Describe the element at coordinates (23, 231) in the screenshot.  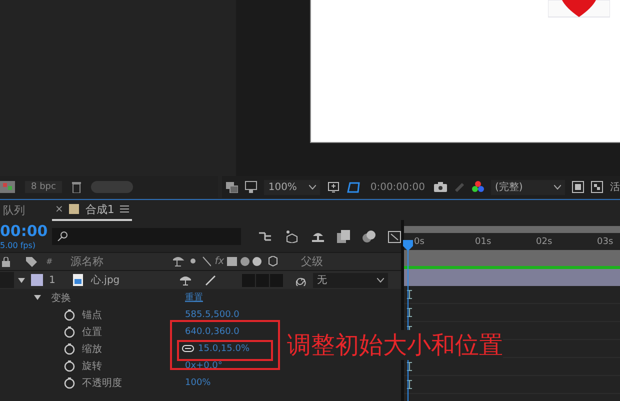
I see `current-time: 00:00` at that location.